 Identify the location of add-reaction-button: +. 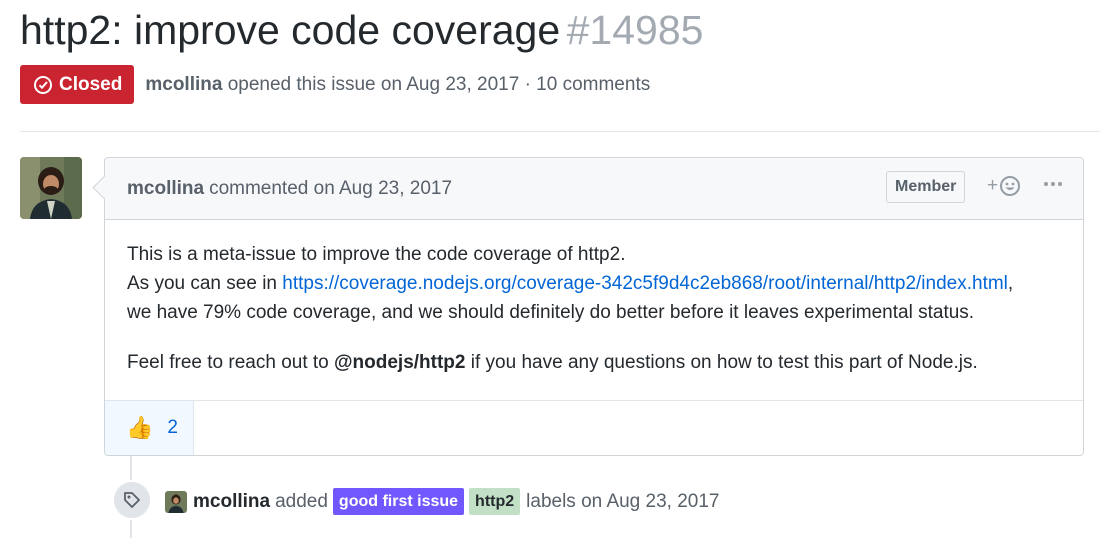
(1004, 186).